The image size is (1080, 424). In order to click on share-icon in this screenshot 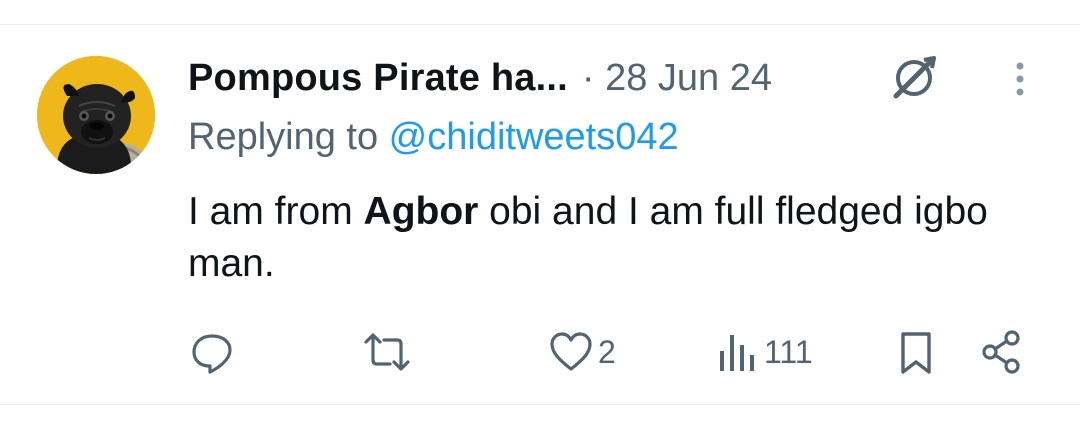, I will do `click(1001, 352)`.